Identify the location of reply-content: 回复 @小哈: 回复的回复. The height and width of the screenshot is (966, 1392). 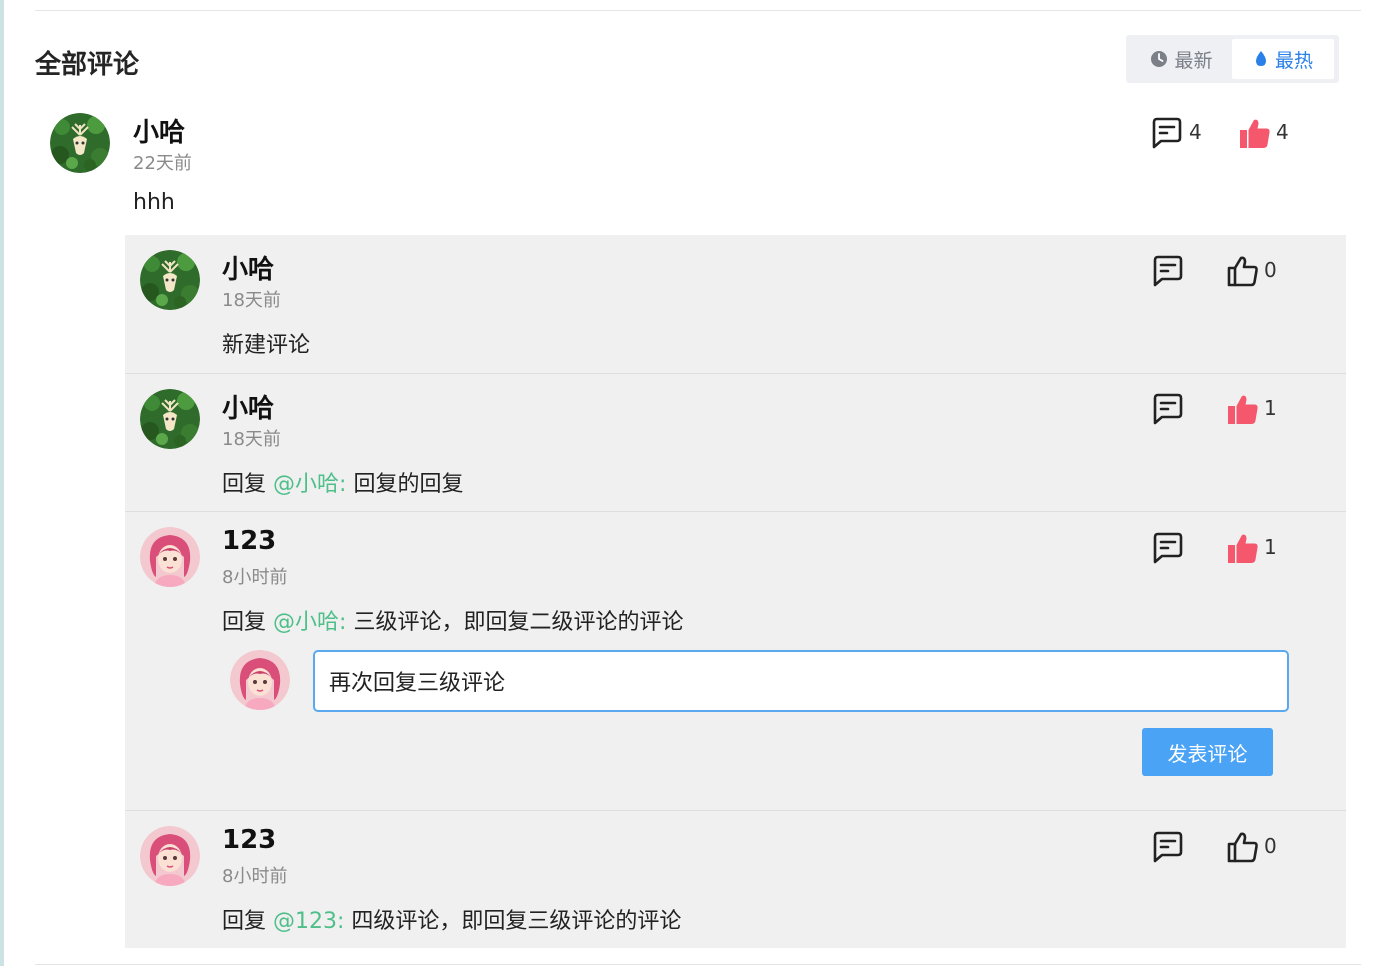
(342, 482).